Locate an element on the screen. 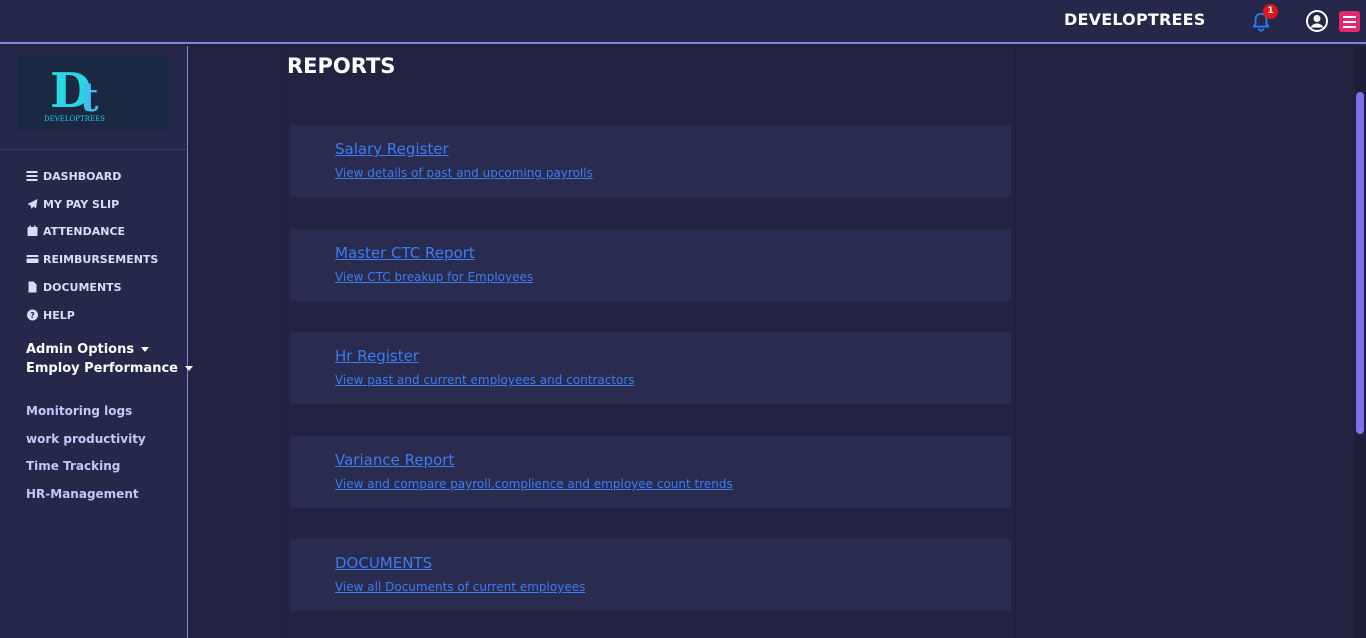 This screenshot has width=1366, height=638. report-description-link: View all Documents of current employees is located at coordinates (460, 587).